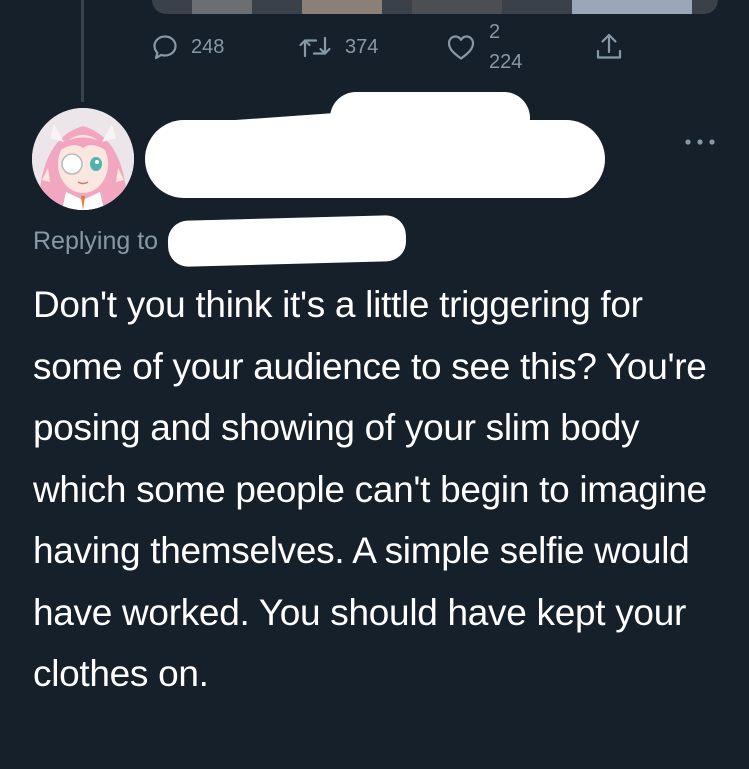 This screenshot has width=749, height=769. I want to click on heart-icon, so click(461, 47).